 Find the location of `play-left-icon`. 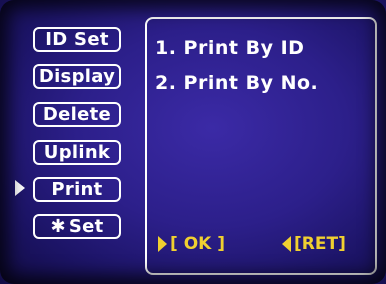

play-left-icon is located at coordinates (286, 244).